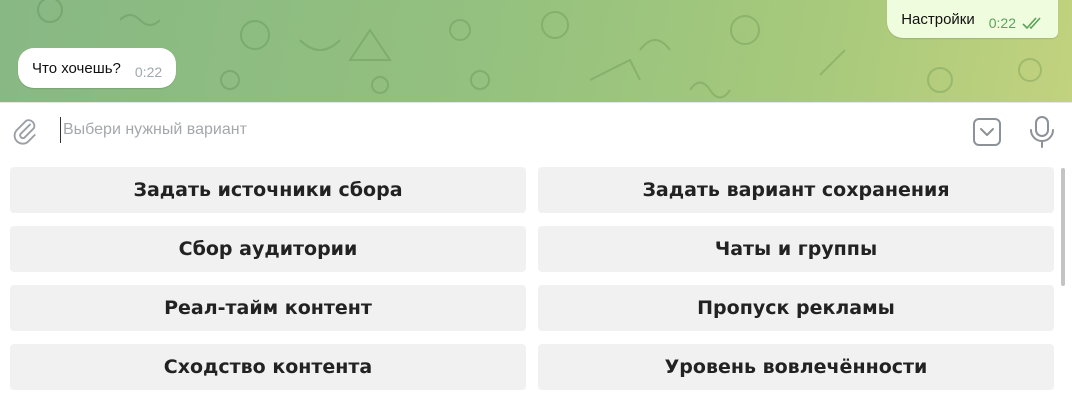  I want to click on message-input, so click(501, 130).